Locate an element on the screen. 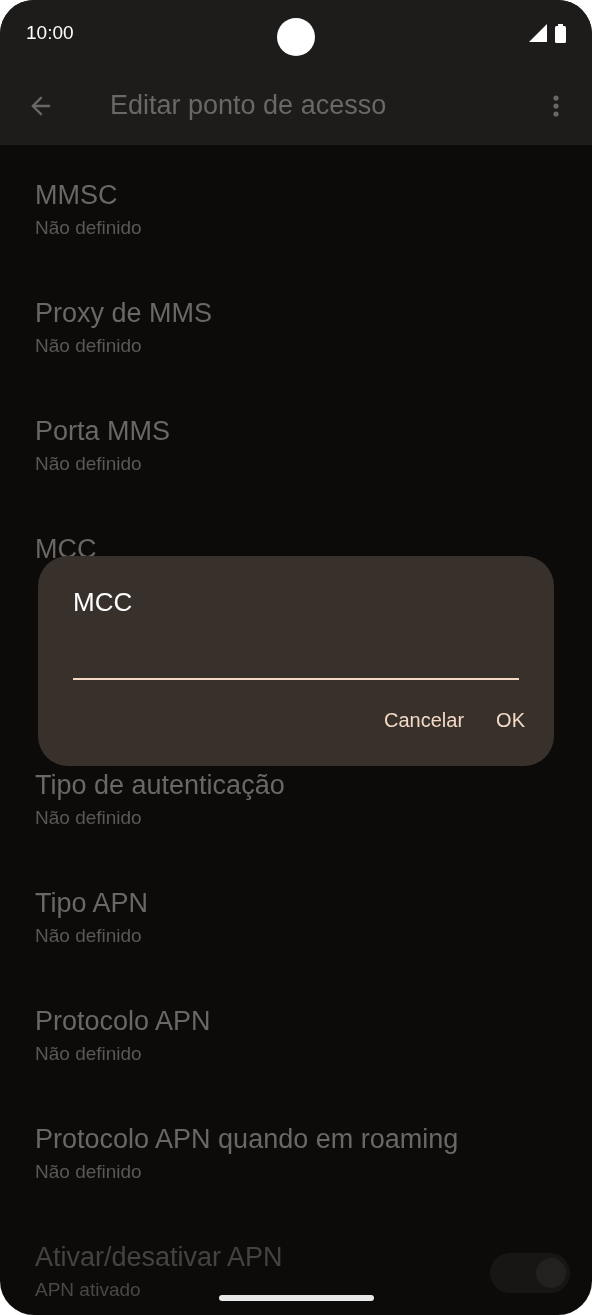 The height and width of the screenshot is (1315, 592). setting-title: Tipo APN is located at coordinates (92, 903).